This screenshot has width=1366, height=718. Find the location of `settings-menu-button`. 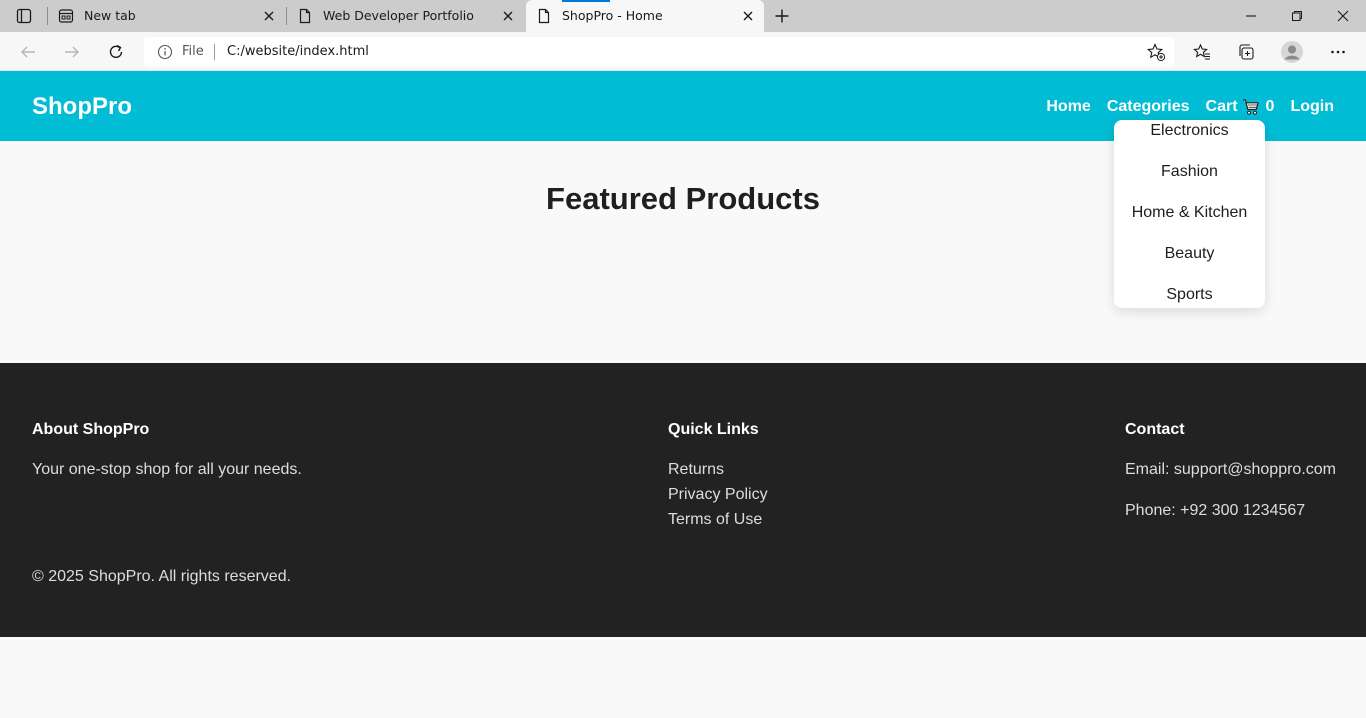

settings-menu-button is located at coordinates (1338, 52).